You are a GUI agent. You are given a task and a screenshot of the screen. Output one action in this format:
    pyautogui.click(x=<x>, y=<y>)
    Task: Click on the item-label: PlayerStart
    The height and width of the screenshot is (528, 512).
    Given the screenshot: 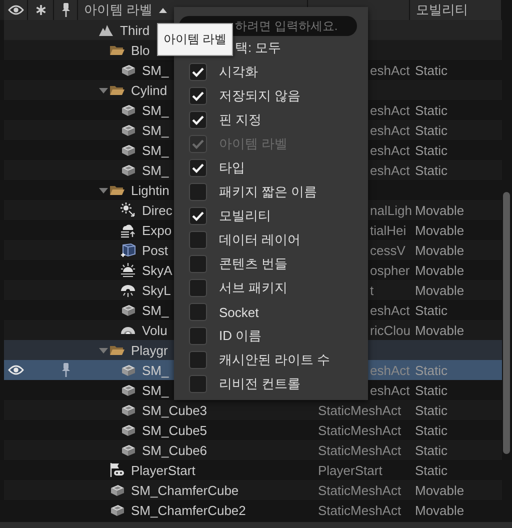 What is the action you would take?
    pyautogui.click(x=163, y=470)
    